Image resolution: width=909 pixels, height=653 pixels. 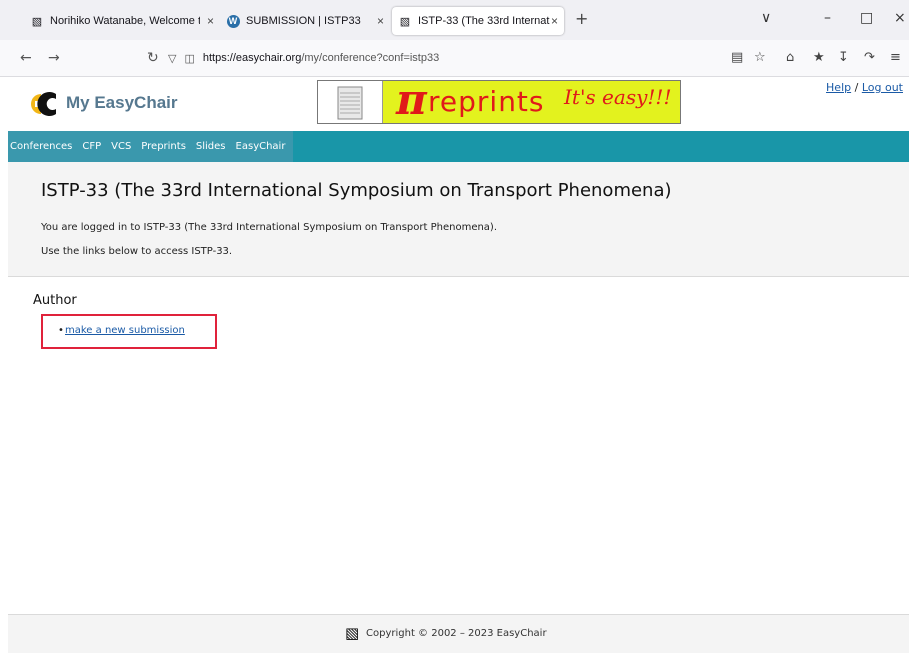 What do you see at coordinates (189, 58) in the screenshot?
I see `lock-icon: ◫` at bounding box center [189, 58].